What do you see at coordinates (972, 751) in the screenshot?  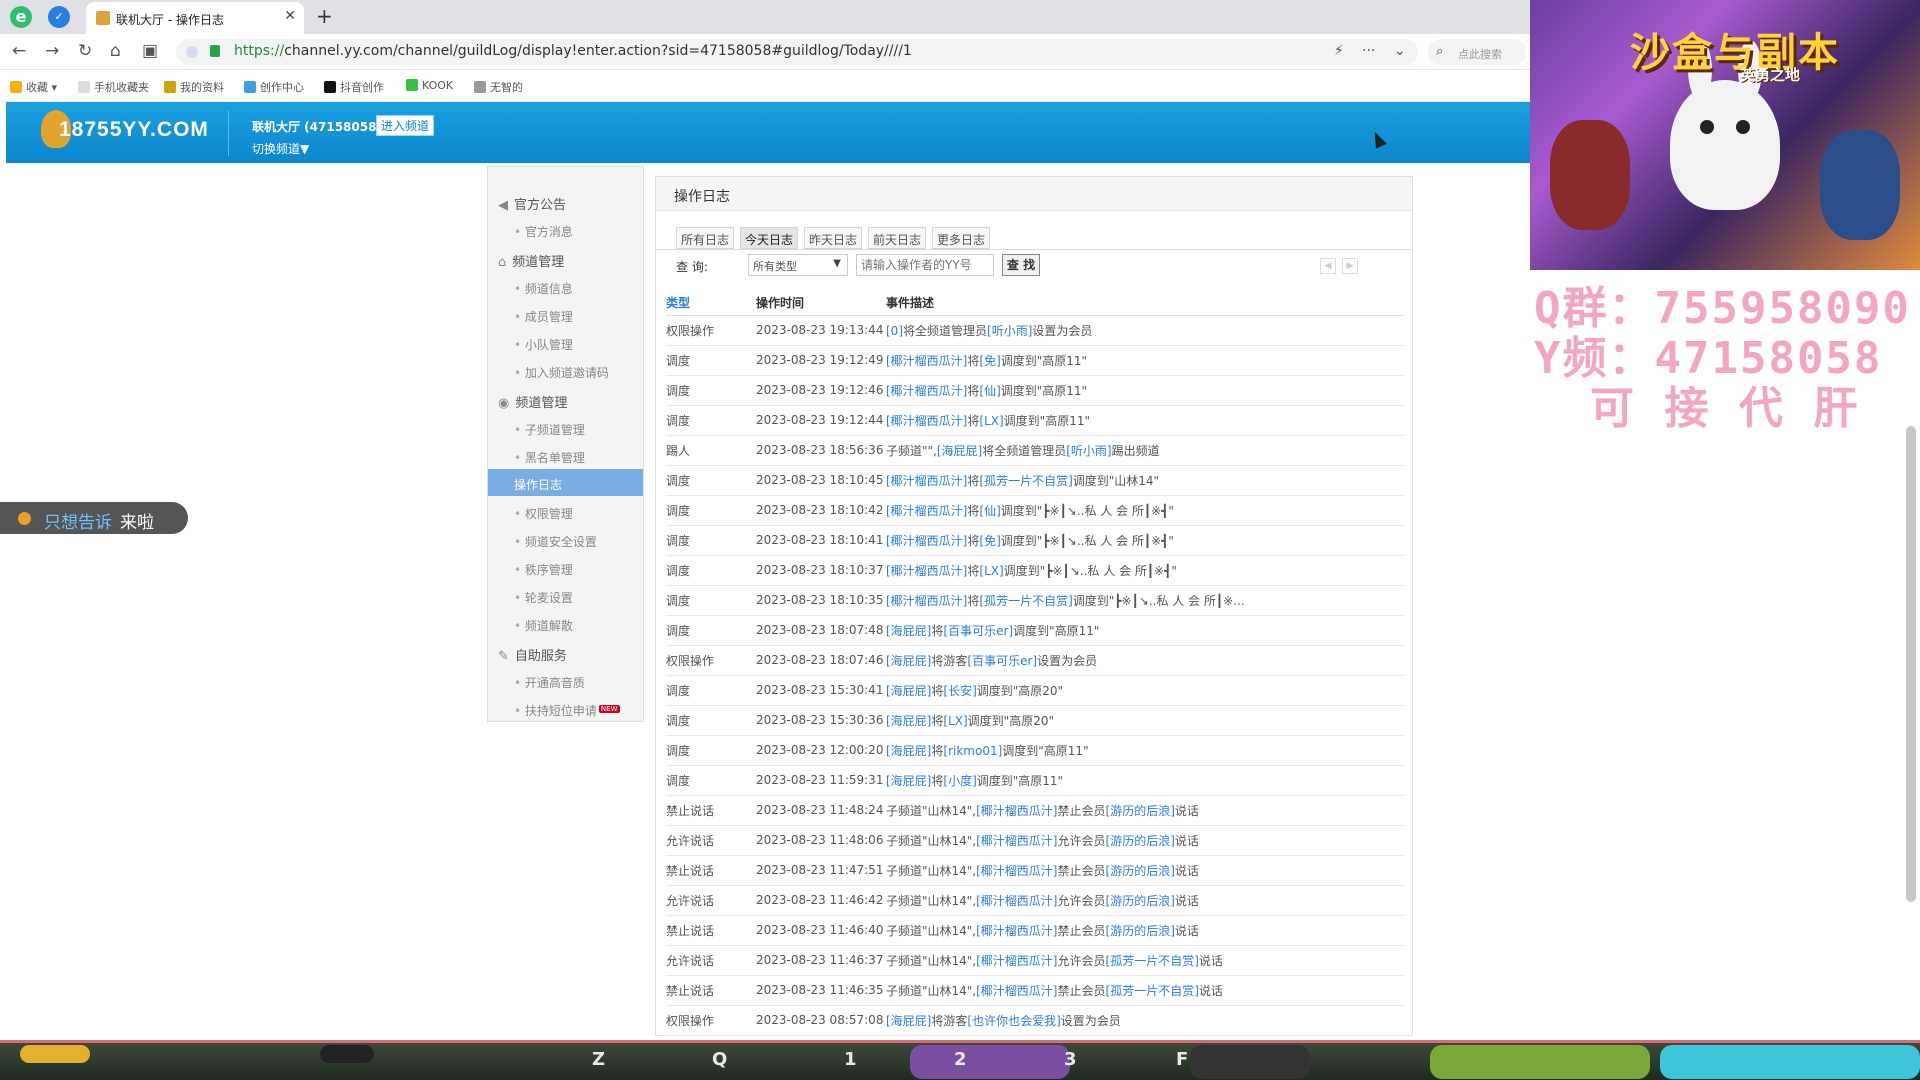 I see `user-link: [rikmo01]` at bounding box center [972, 751].